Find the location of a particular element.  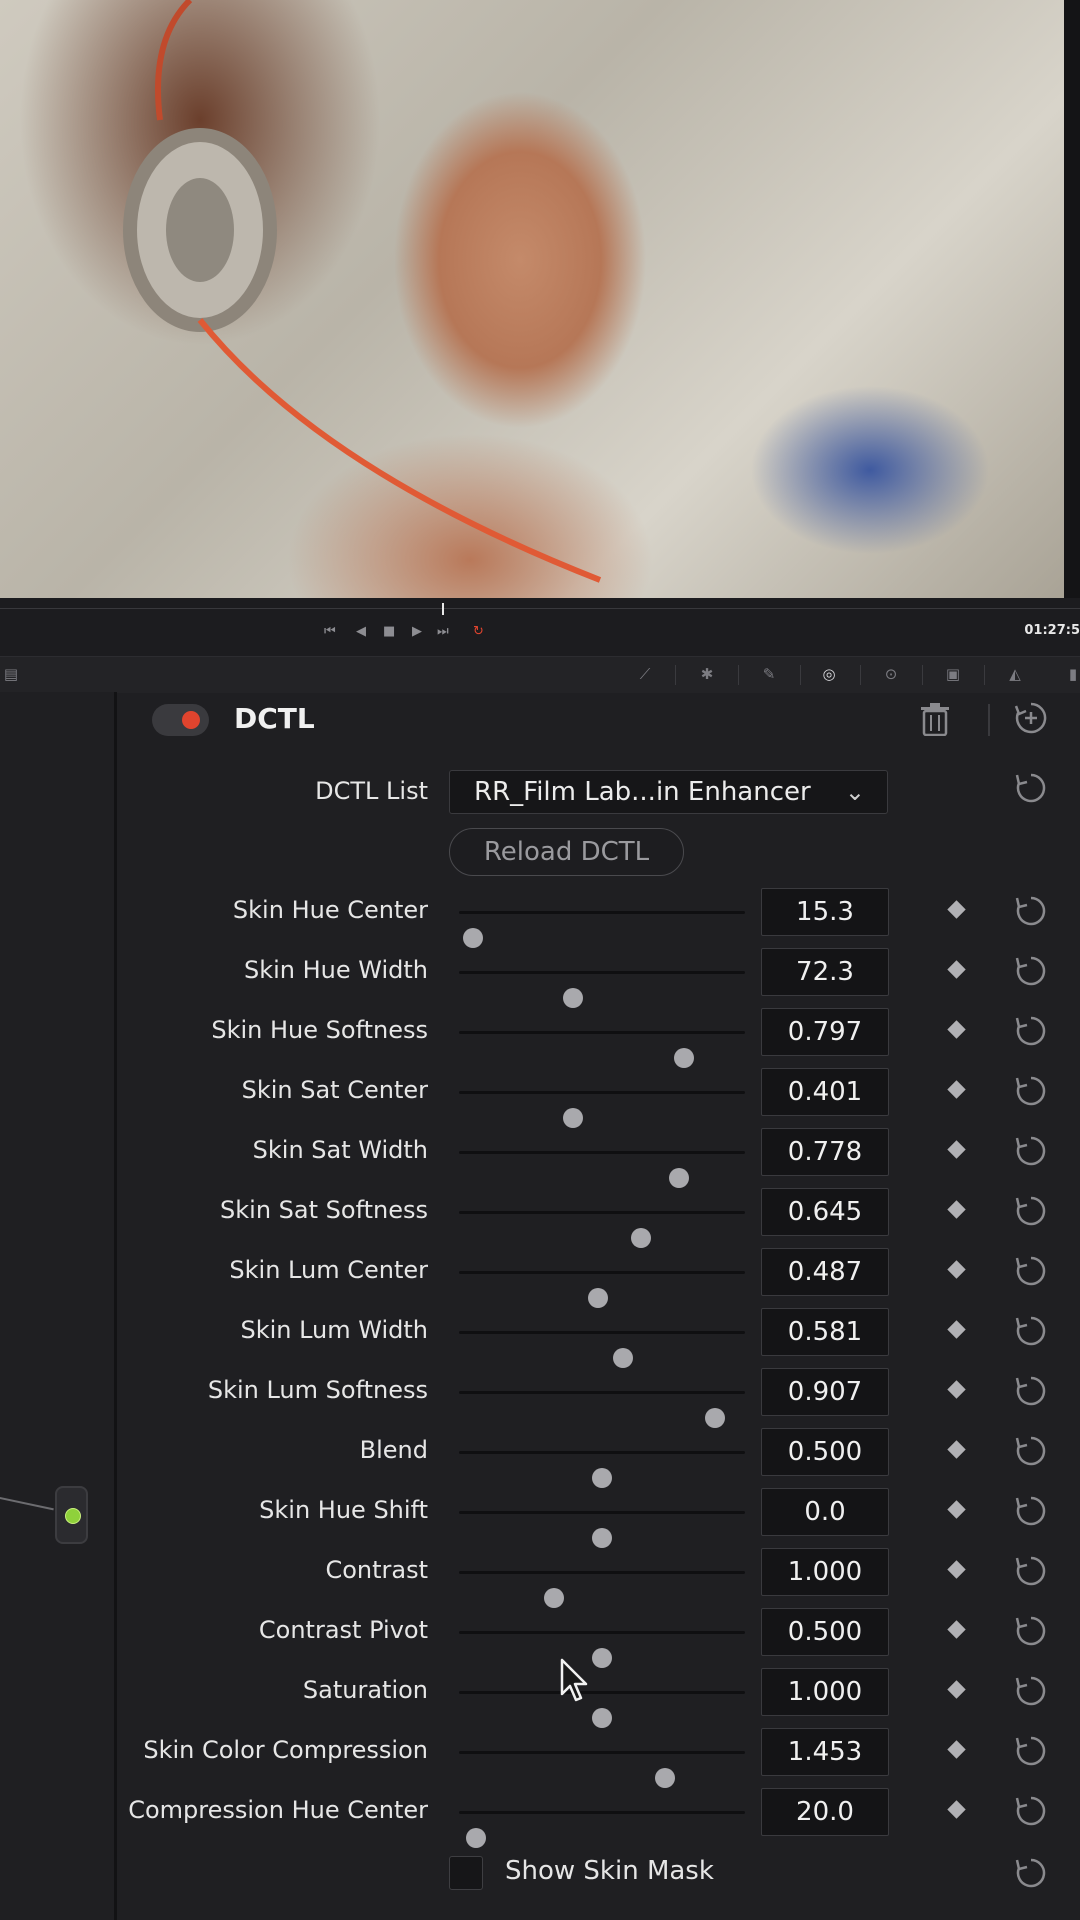

viewer-mode-icon: ▤ is located at coordinates (11, 674).